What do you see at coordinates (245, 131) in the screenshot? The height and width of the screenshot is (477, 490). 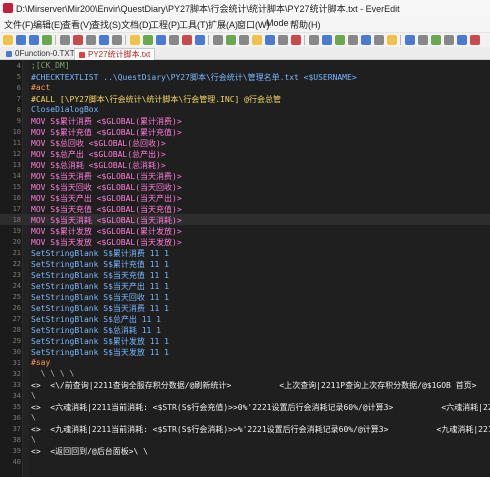 I see `code-line: 10 MOV S$累计充值 <$GLOBAL(累计充值)>` at bounding box center [245, 131].